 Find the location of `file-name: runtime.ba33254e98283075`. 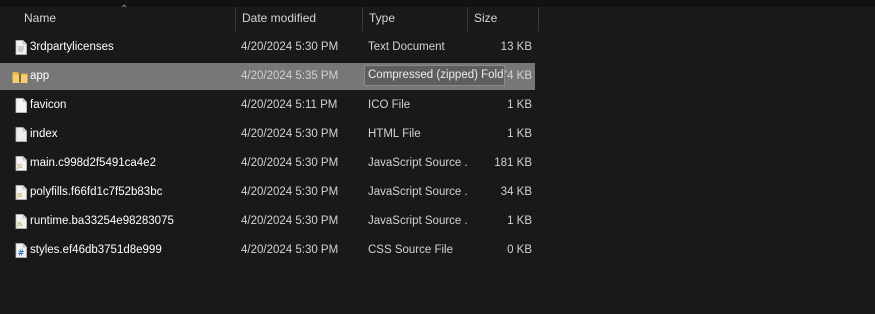

file-name: runtime.ba33254e98283075 is located at coordinates (102, 221).